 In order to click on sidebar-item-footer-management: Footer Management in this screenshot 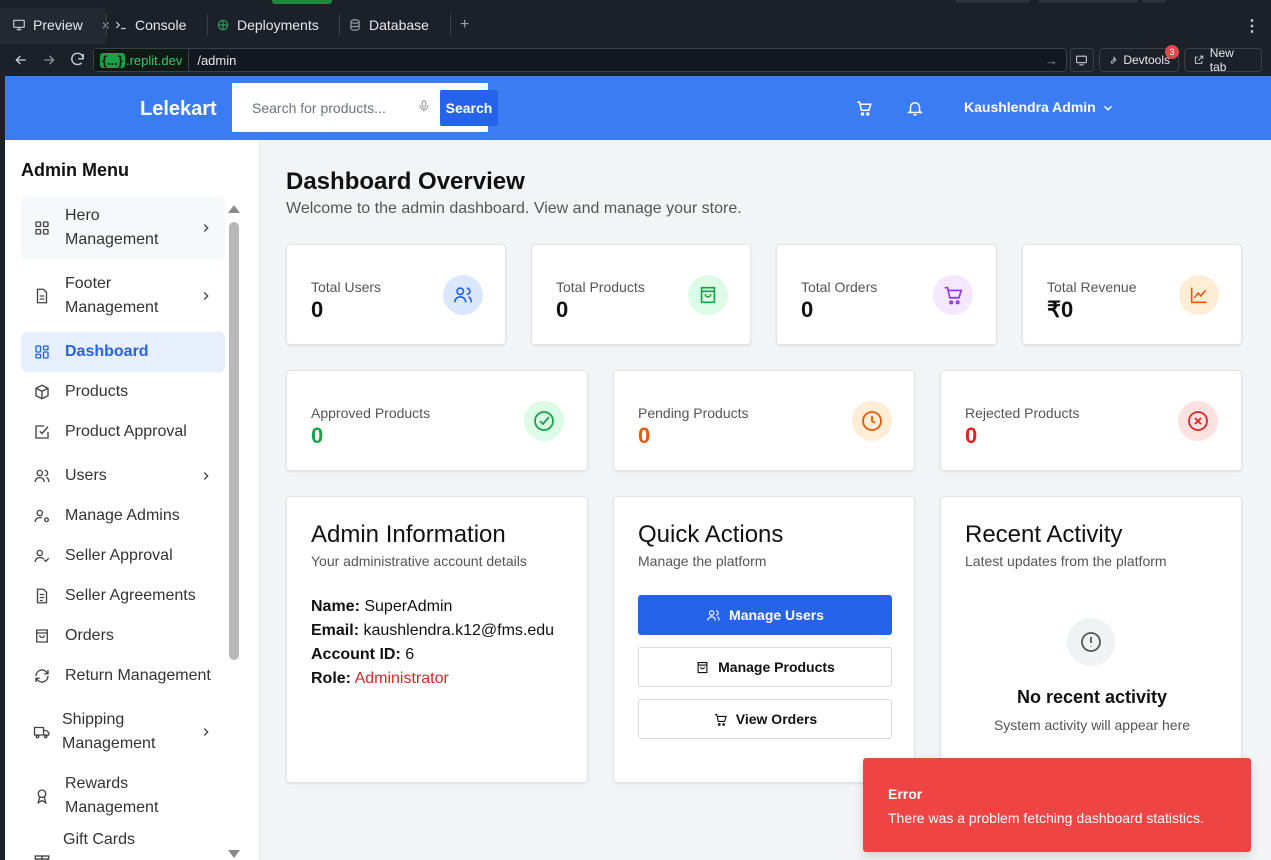, I will do `click(123, 296)`.